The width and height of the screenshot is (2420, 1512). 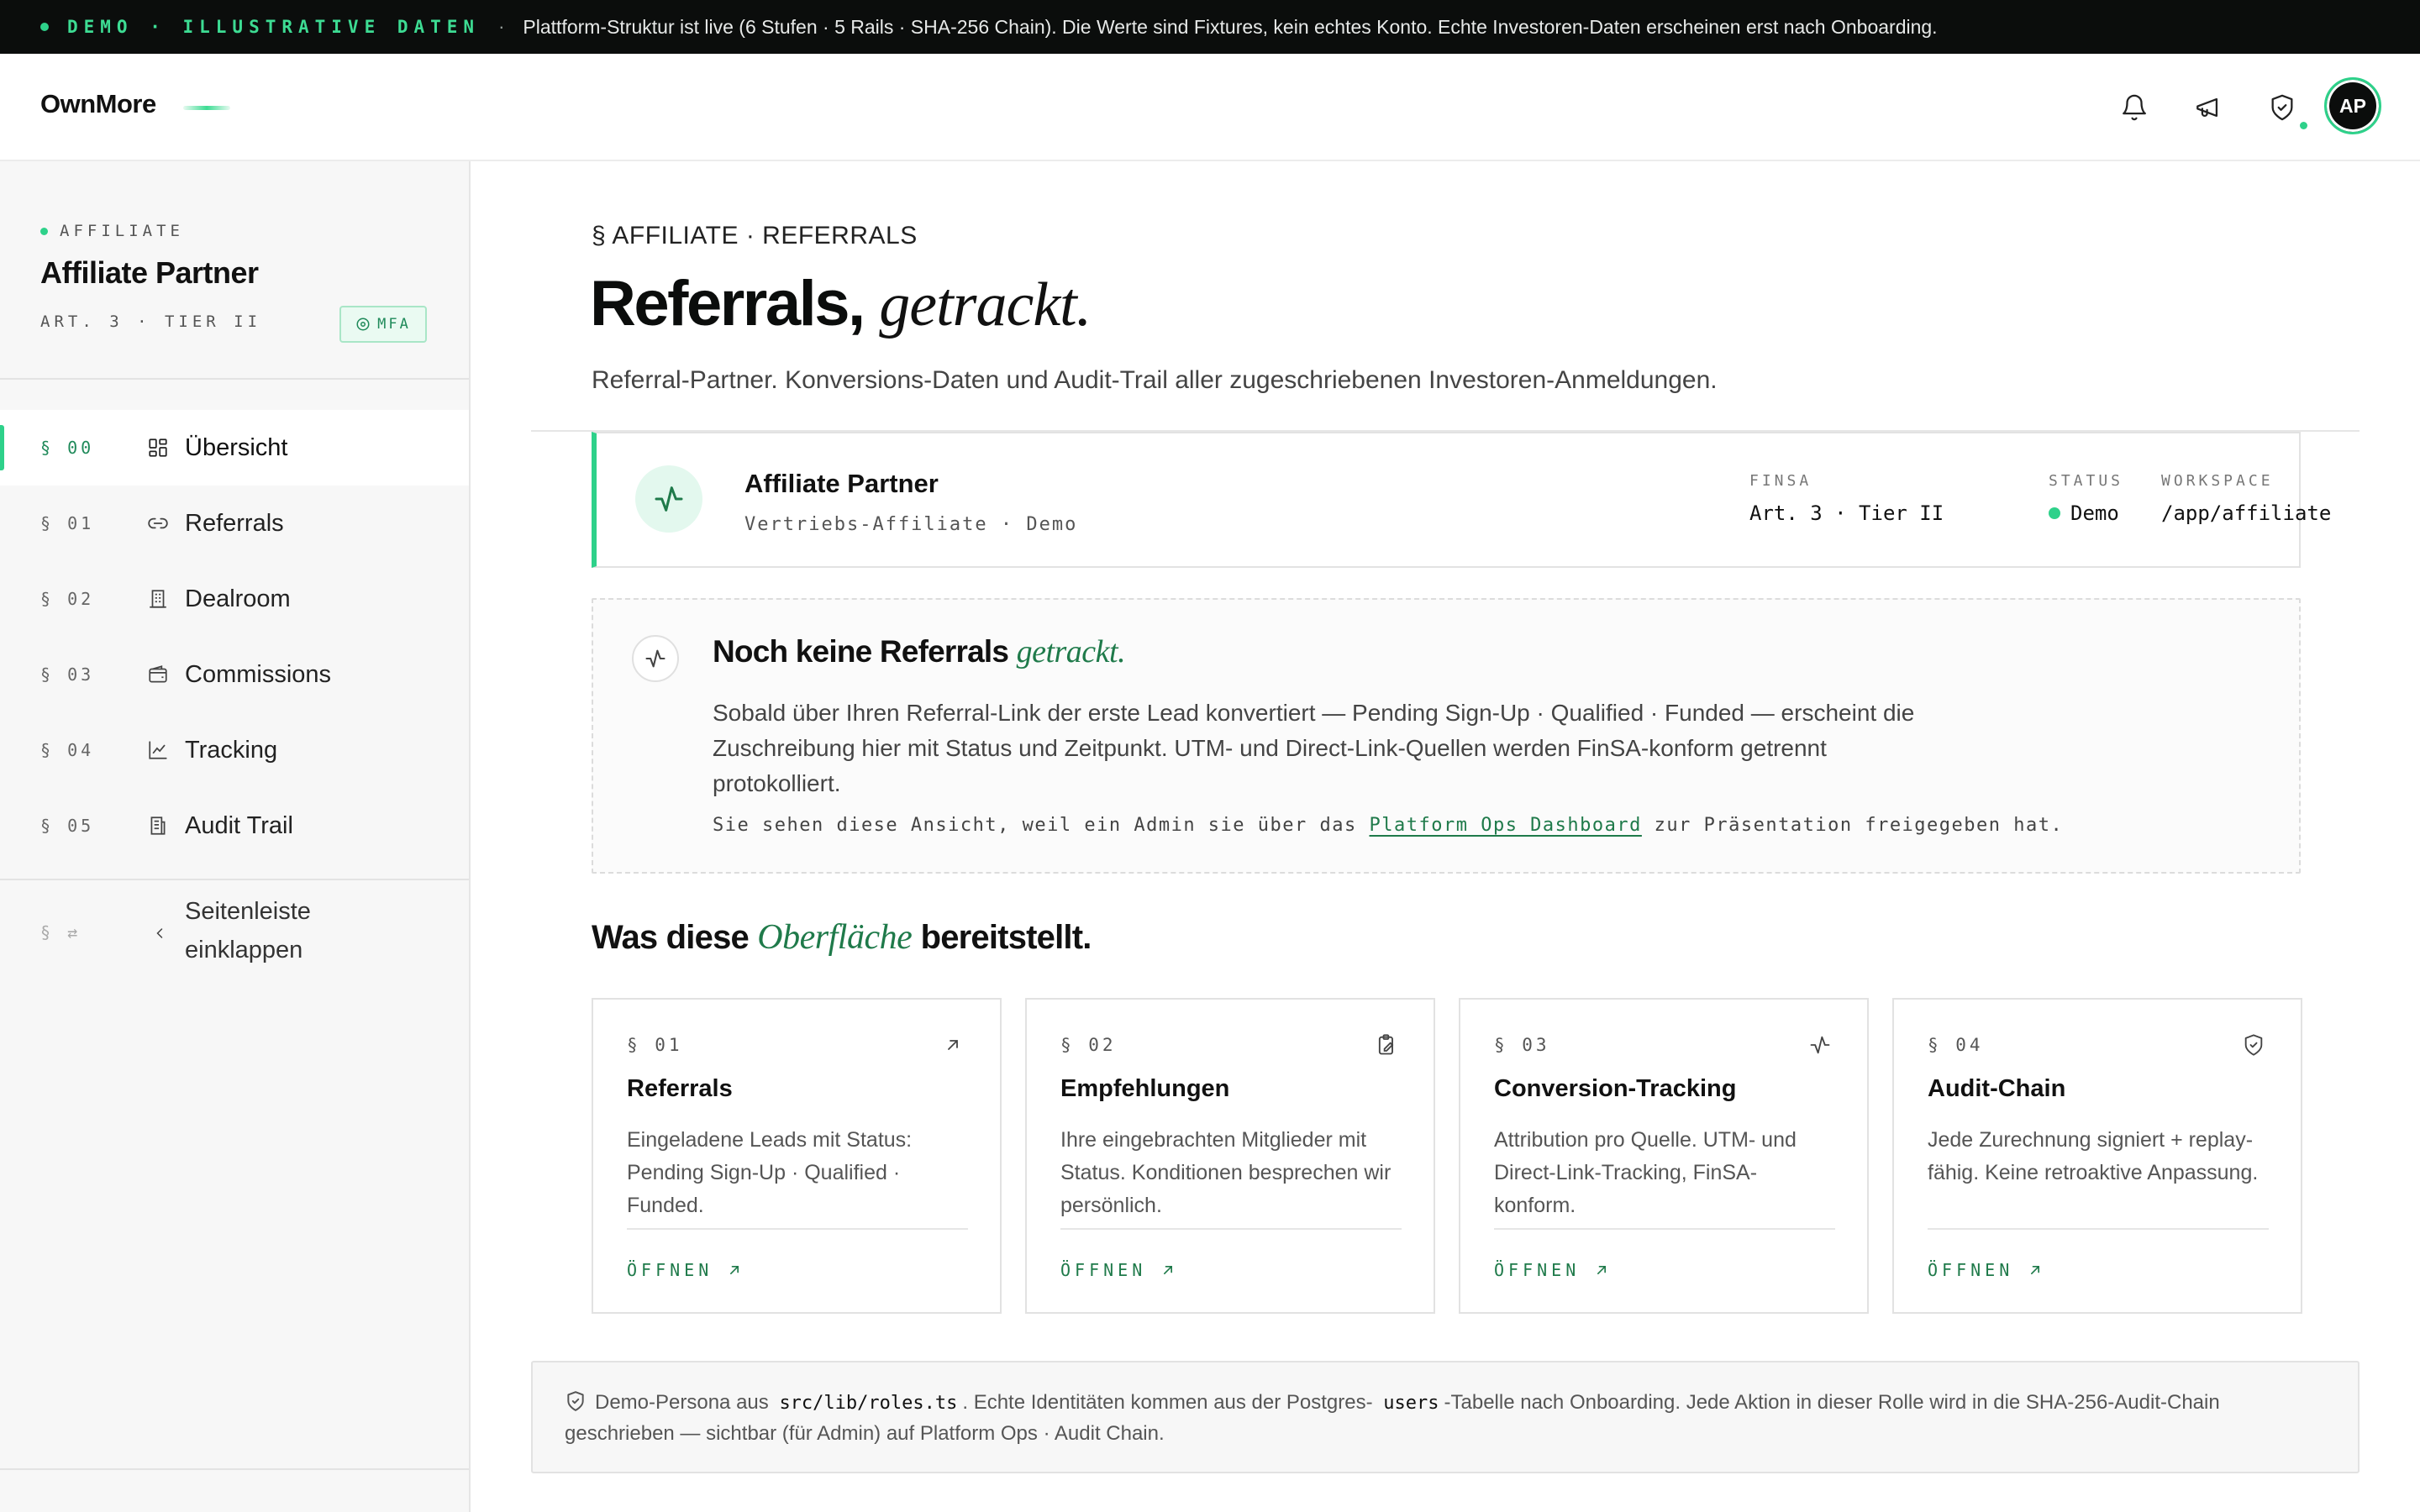 What do you see at coordinates (1522, 1045) in the screenshot?
I see `card-number: § 03` at bounding box center [1522, 1045].